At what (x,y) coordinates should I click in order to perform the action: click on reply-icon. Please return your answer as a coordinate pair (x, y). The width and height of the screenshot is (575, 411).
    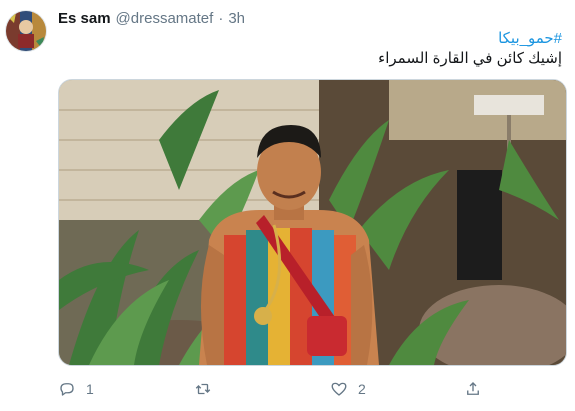
    Looking at the image, I should click on (67, 389).